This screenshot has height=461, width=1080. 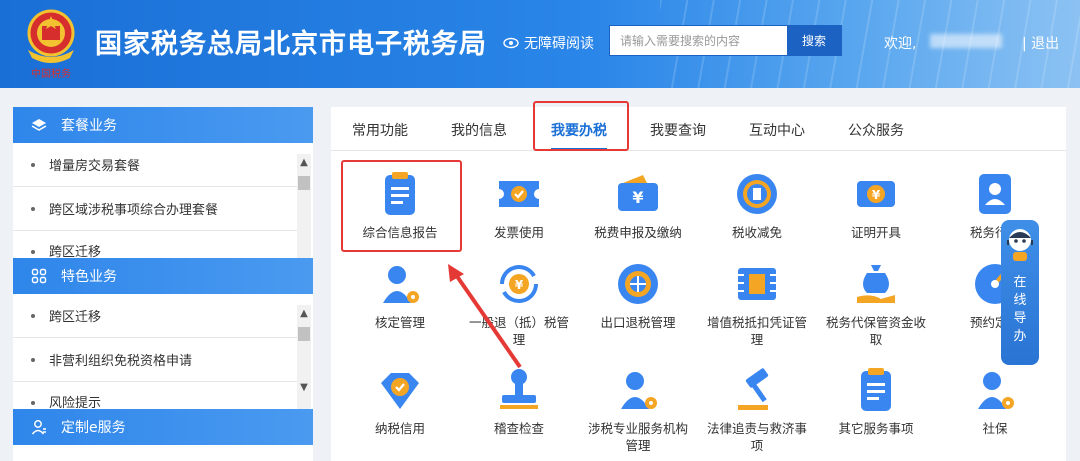 I want to click on tab-interaction: 互动中心, so click(x=777, y=130).